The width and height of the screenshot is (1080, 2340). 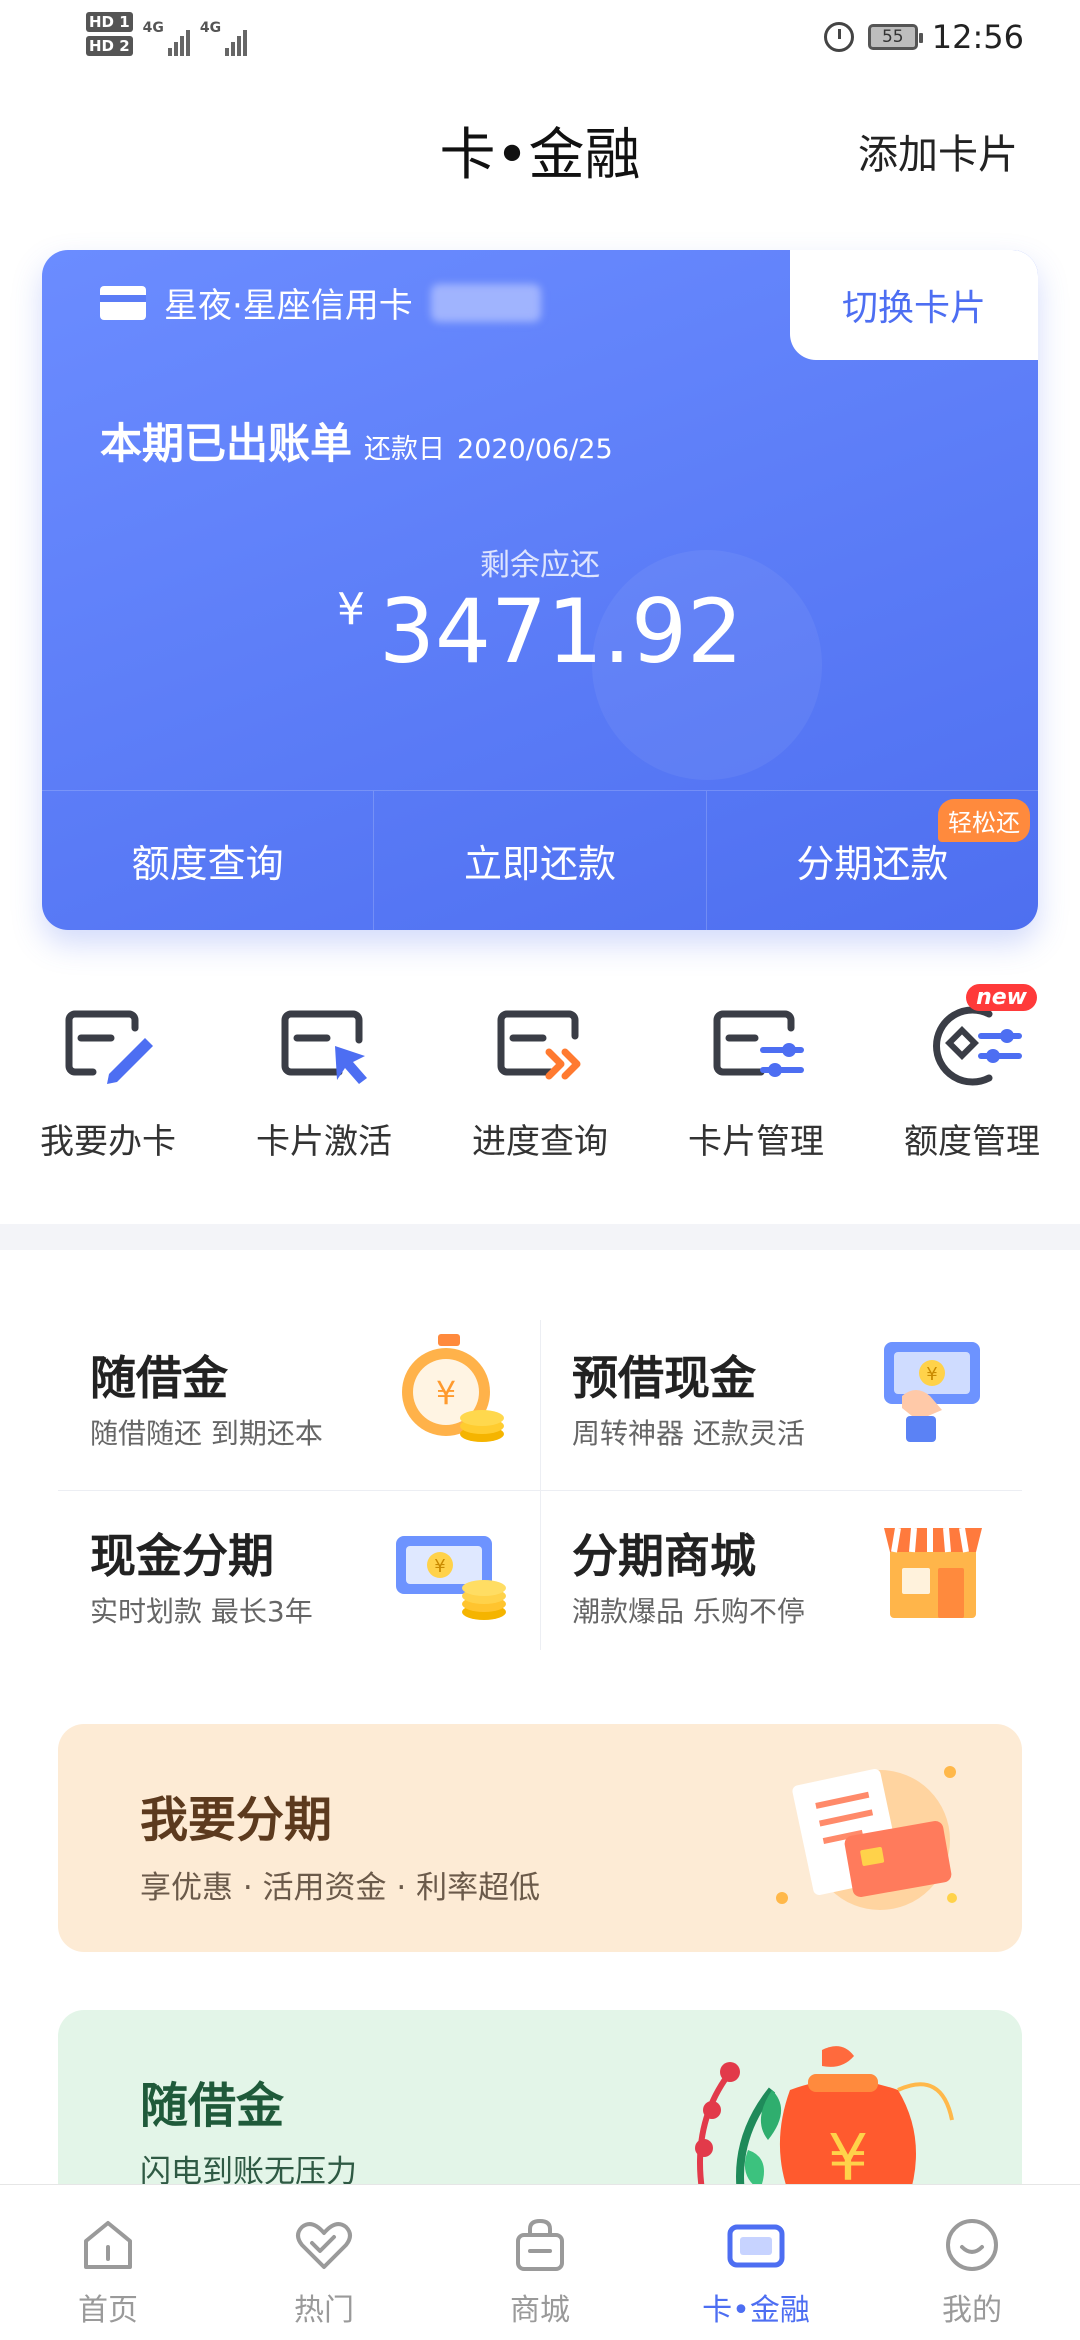 I want to click on new-badge: new, so click(x=1001, y=997).